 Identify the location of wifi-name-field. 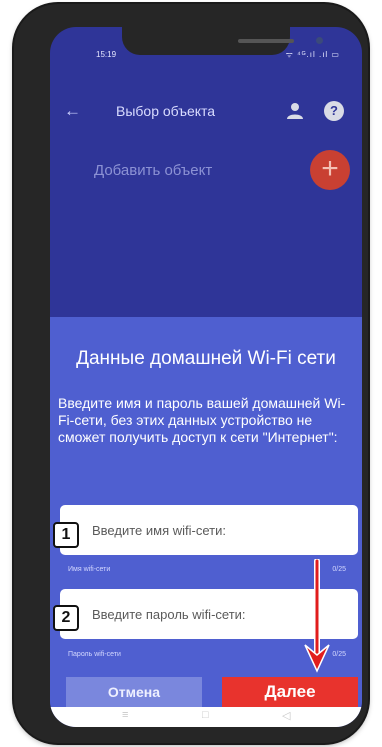
(209, 530).